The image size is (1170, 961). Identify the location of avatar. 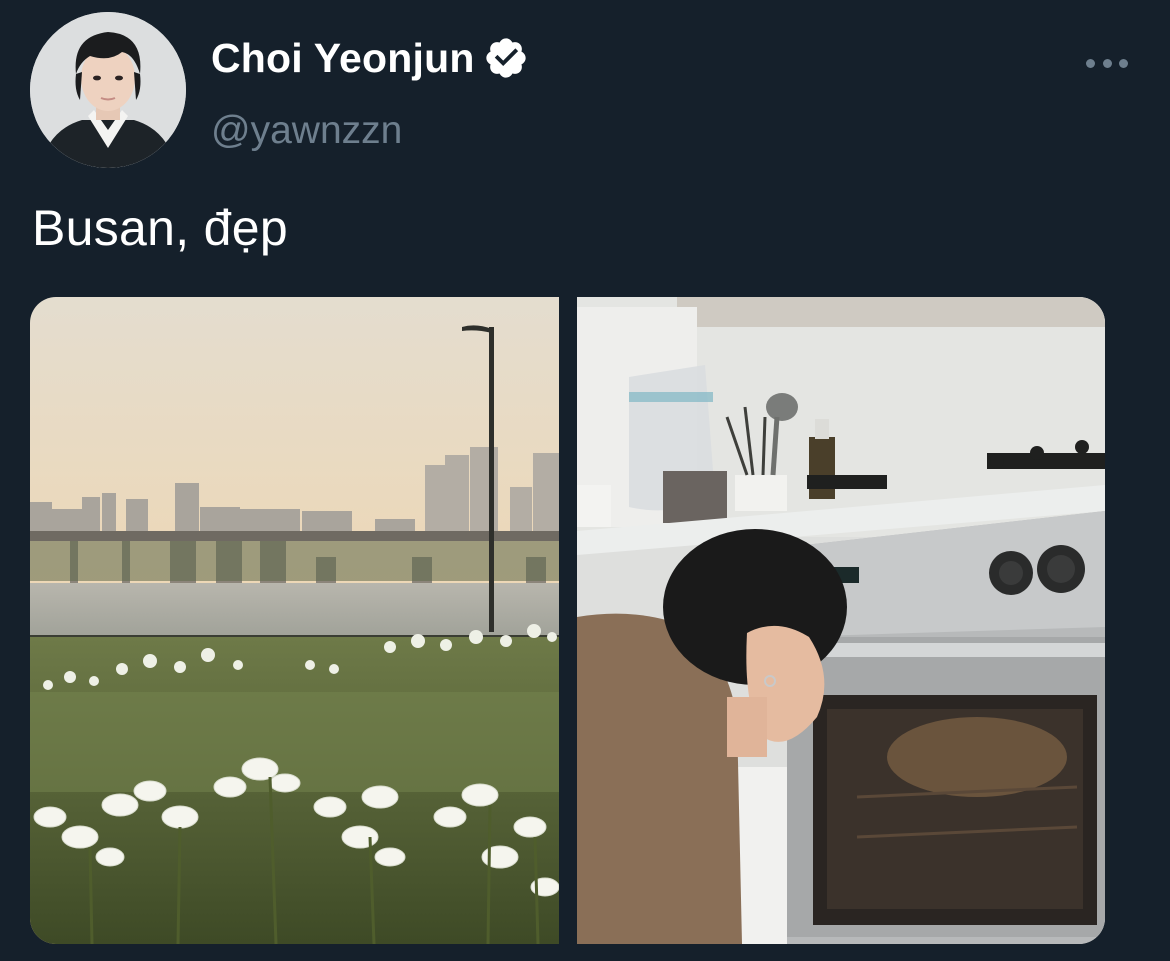
(108, 90).